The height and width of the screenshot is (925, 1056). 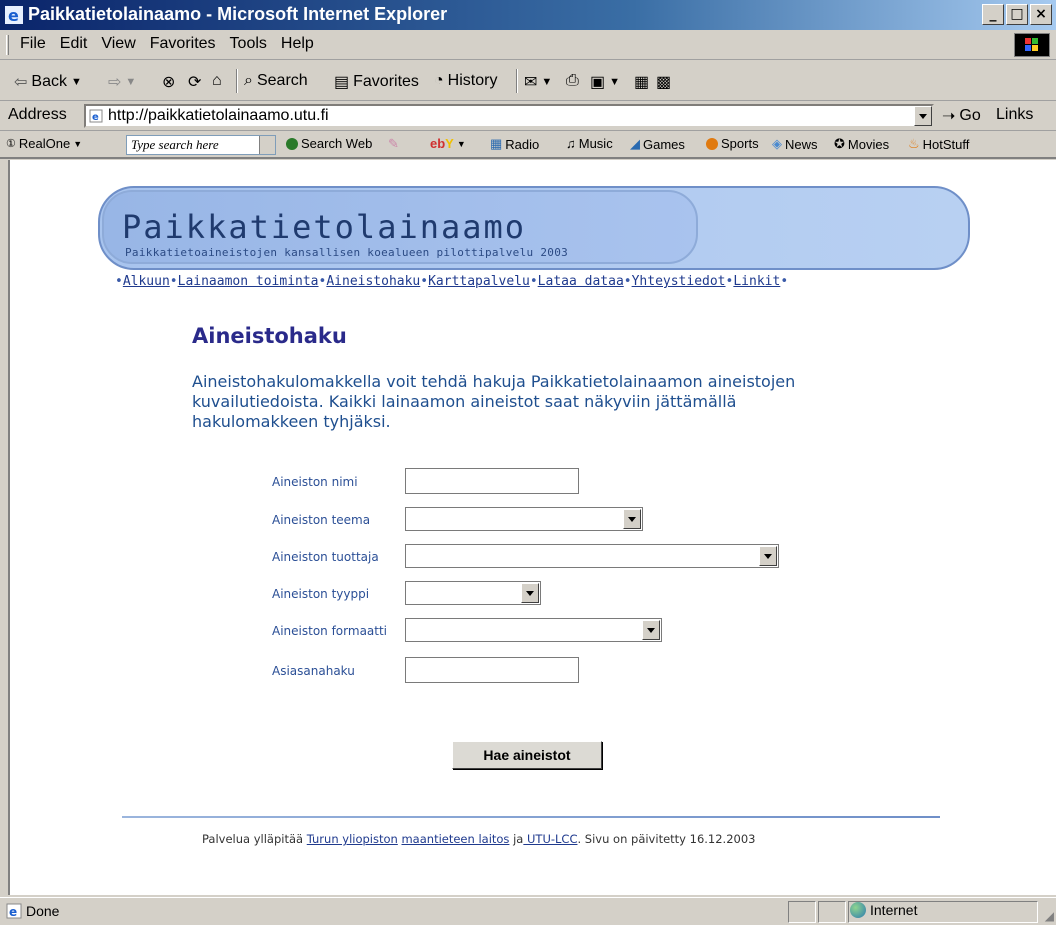 What do you see at coordinates (7, 45) in the screenshot?
I see `menu-grip` at bounding box center [7, 45].